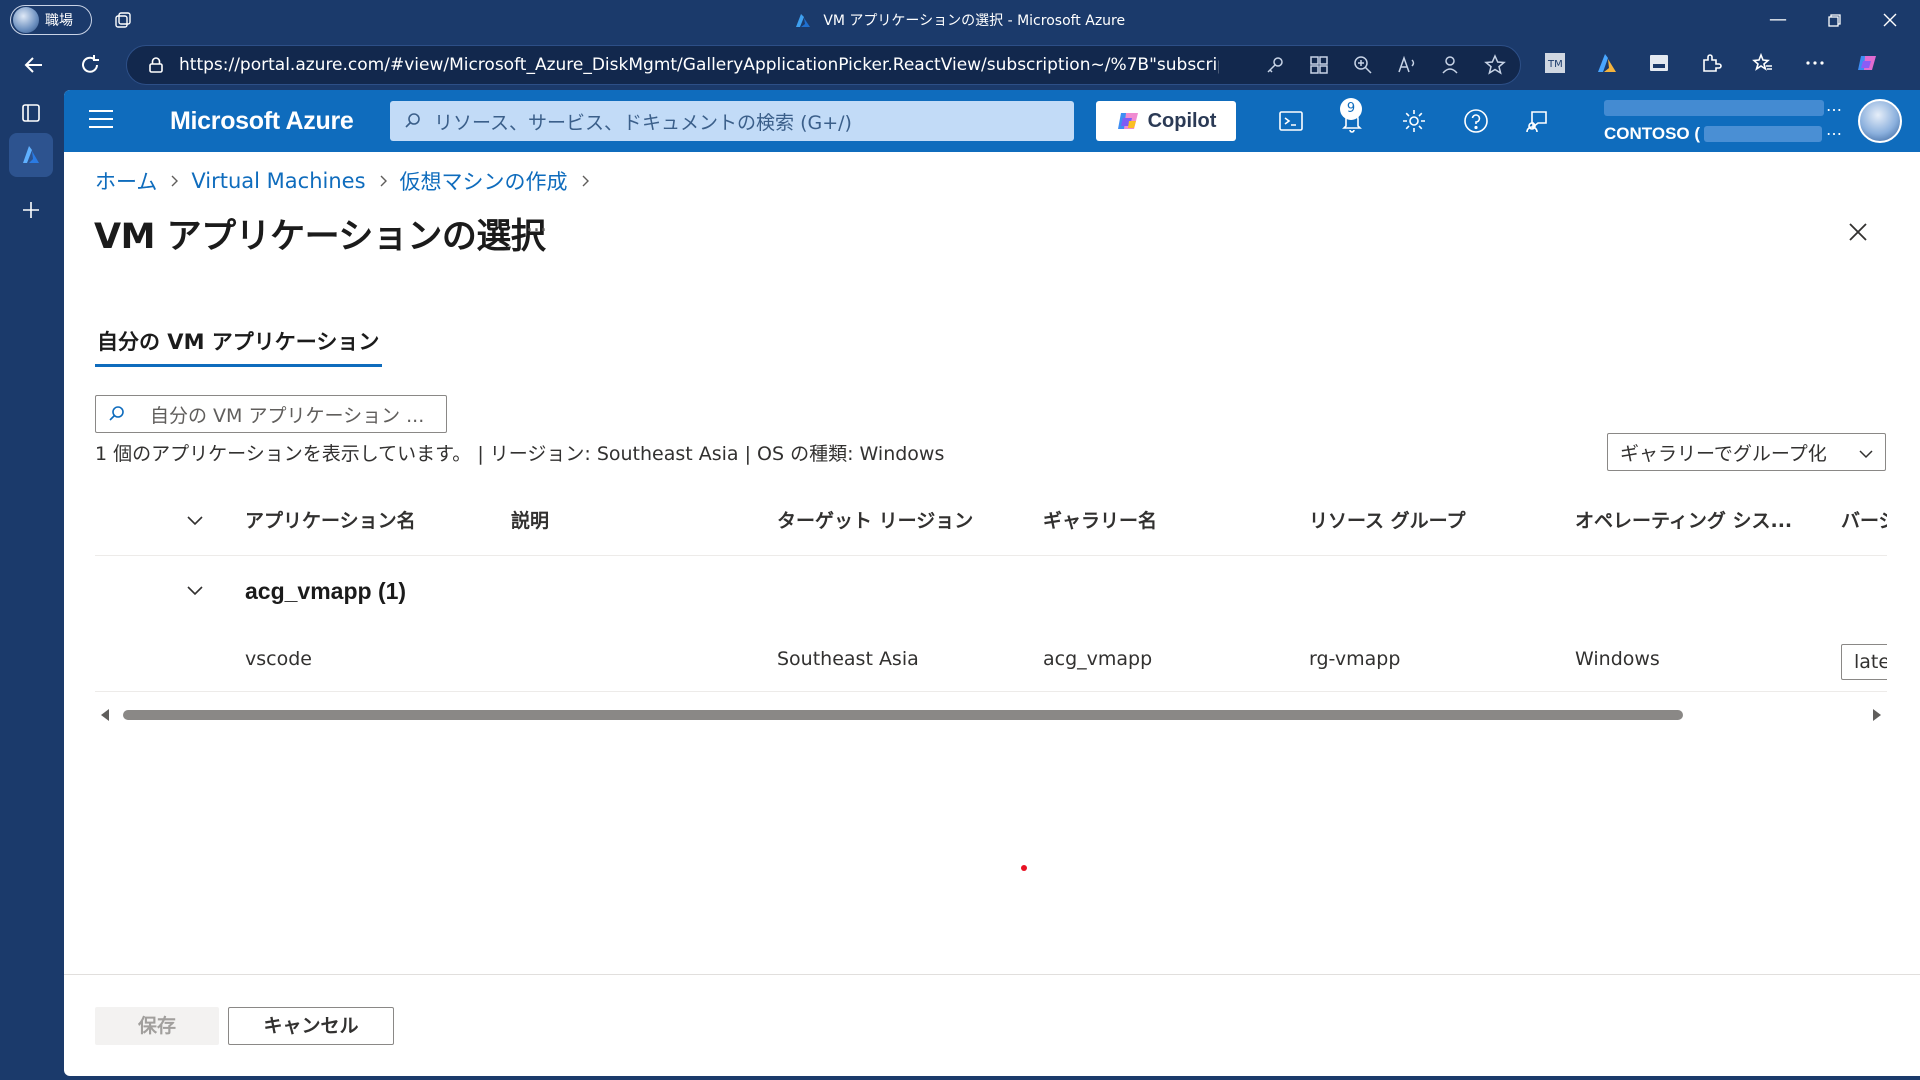 The height and width of the screenshot is (1080, 1920). What do you see at coordinates (1414, 121) in the screenshot?
I see `settings-gear-icon` at bounding box center [1414, 121].